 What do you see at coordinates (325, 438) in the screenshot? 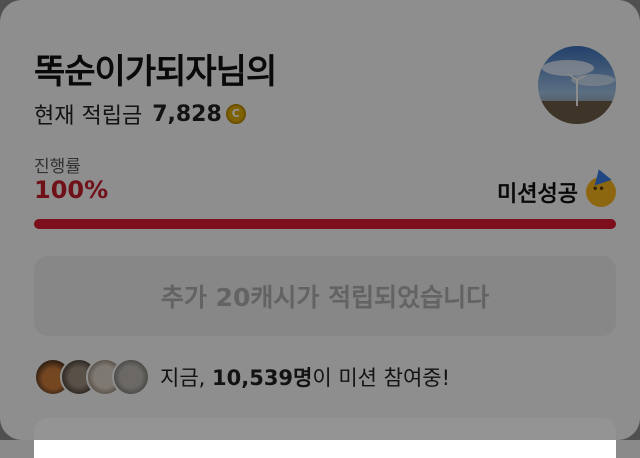
I see `bottom-panel` at bounding box center [325, 438].